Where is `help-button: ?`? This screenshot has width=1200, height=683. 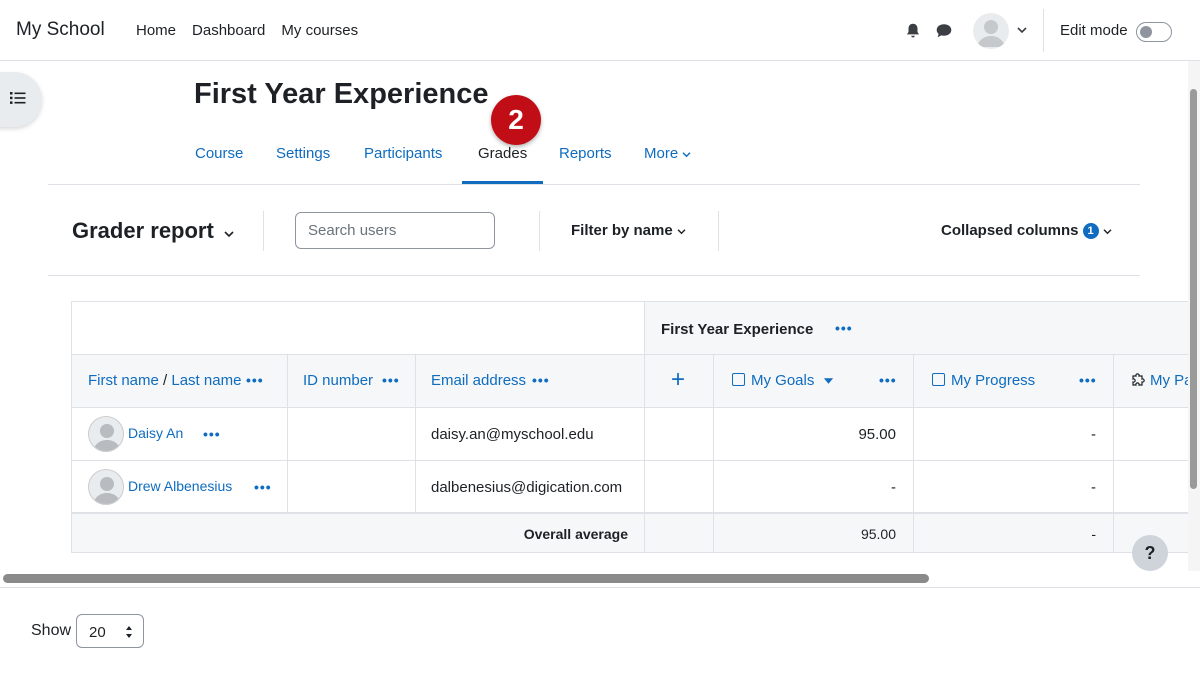 help-button: ? is located at coordinates (1150, 553).